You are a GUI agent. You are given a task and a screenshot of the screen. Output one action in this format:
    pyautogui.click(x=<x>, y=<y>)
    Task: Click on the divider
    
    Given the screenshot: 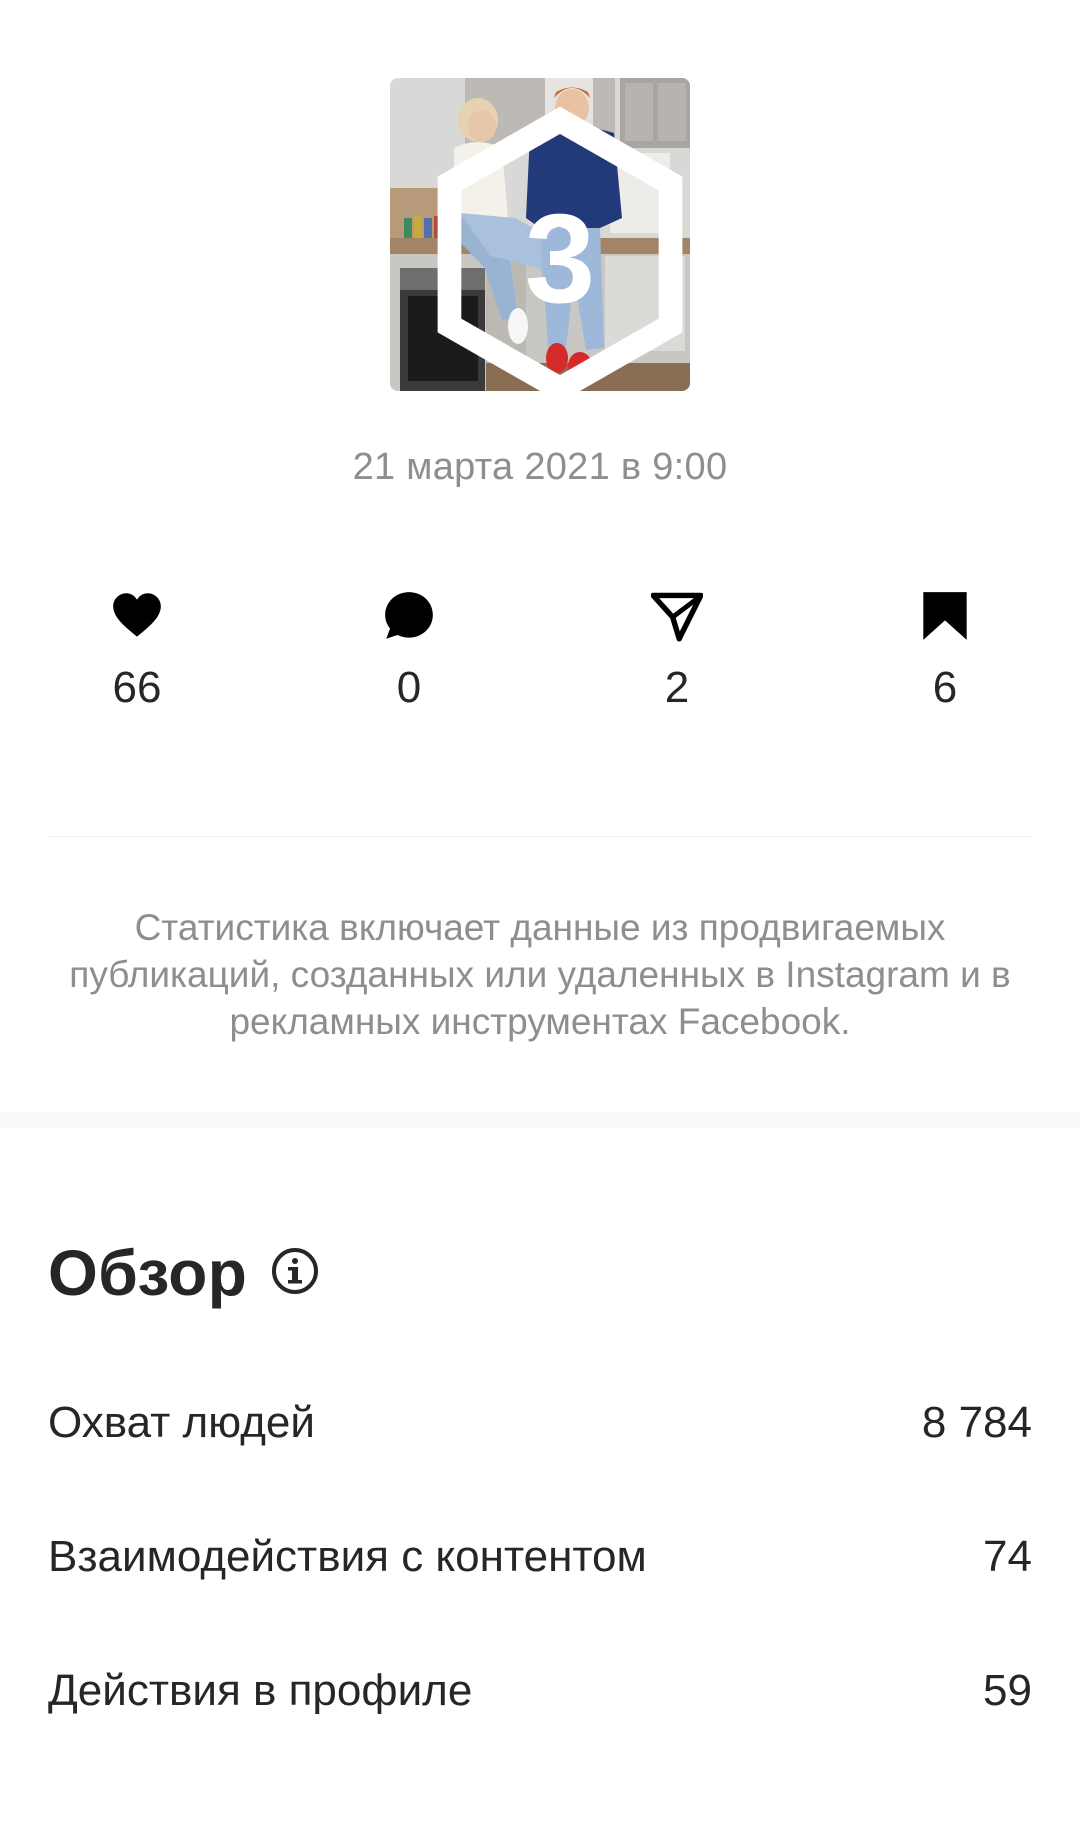 What is the action you would take?
    pyautogui.click(x=540, y=836)
    